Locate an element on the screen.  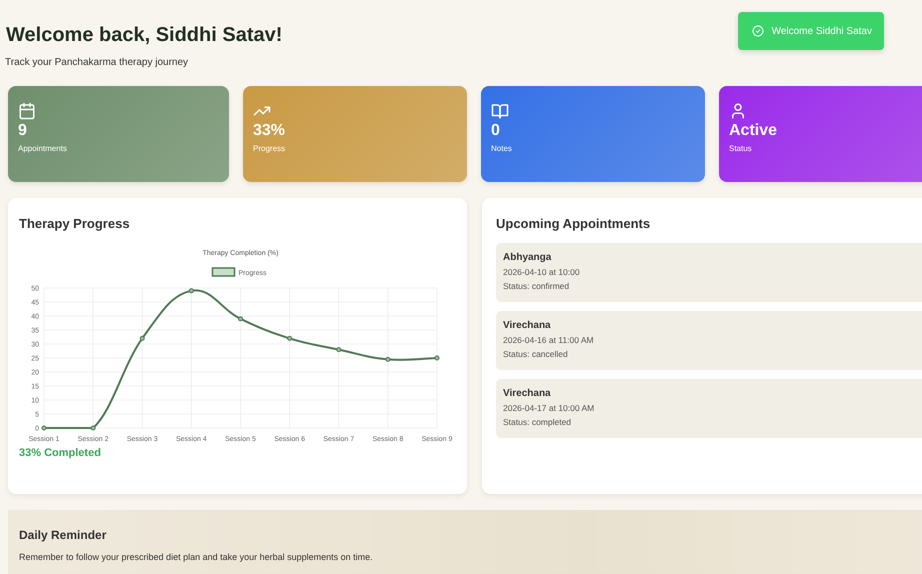
card-title: Upcoming Appointments is located at coordinates (574, 223).